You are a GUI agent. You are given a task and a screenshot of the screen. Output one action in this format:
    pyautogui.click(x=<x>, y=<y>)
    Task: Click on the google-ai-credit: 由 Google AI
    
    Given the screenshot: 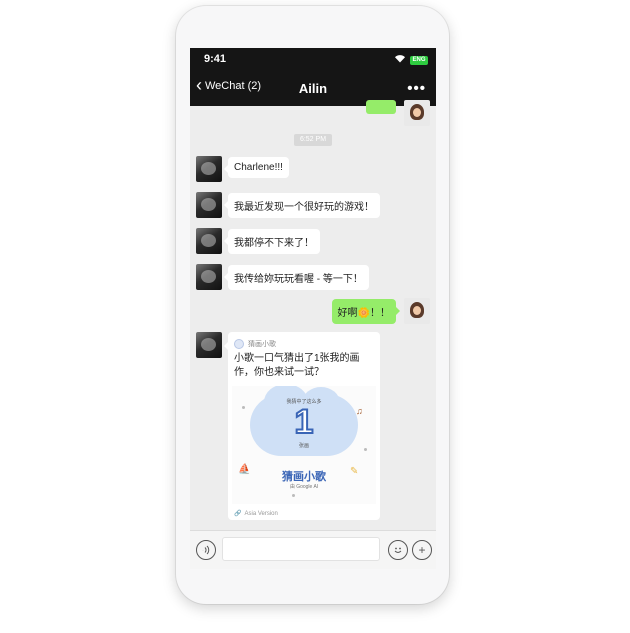 What is the action you would take?
    pyautogui.click(x=304, y=487)
    